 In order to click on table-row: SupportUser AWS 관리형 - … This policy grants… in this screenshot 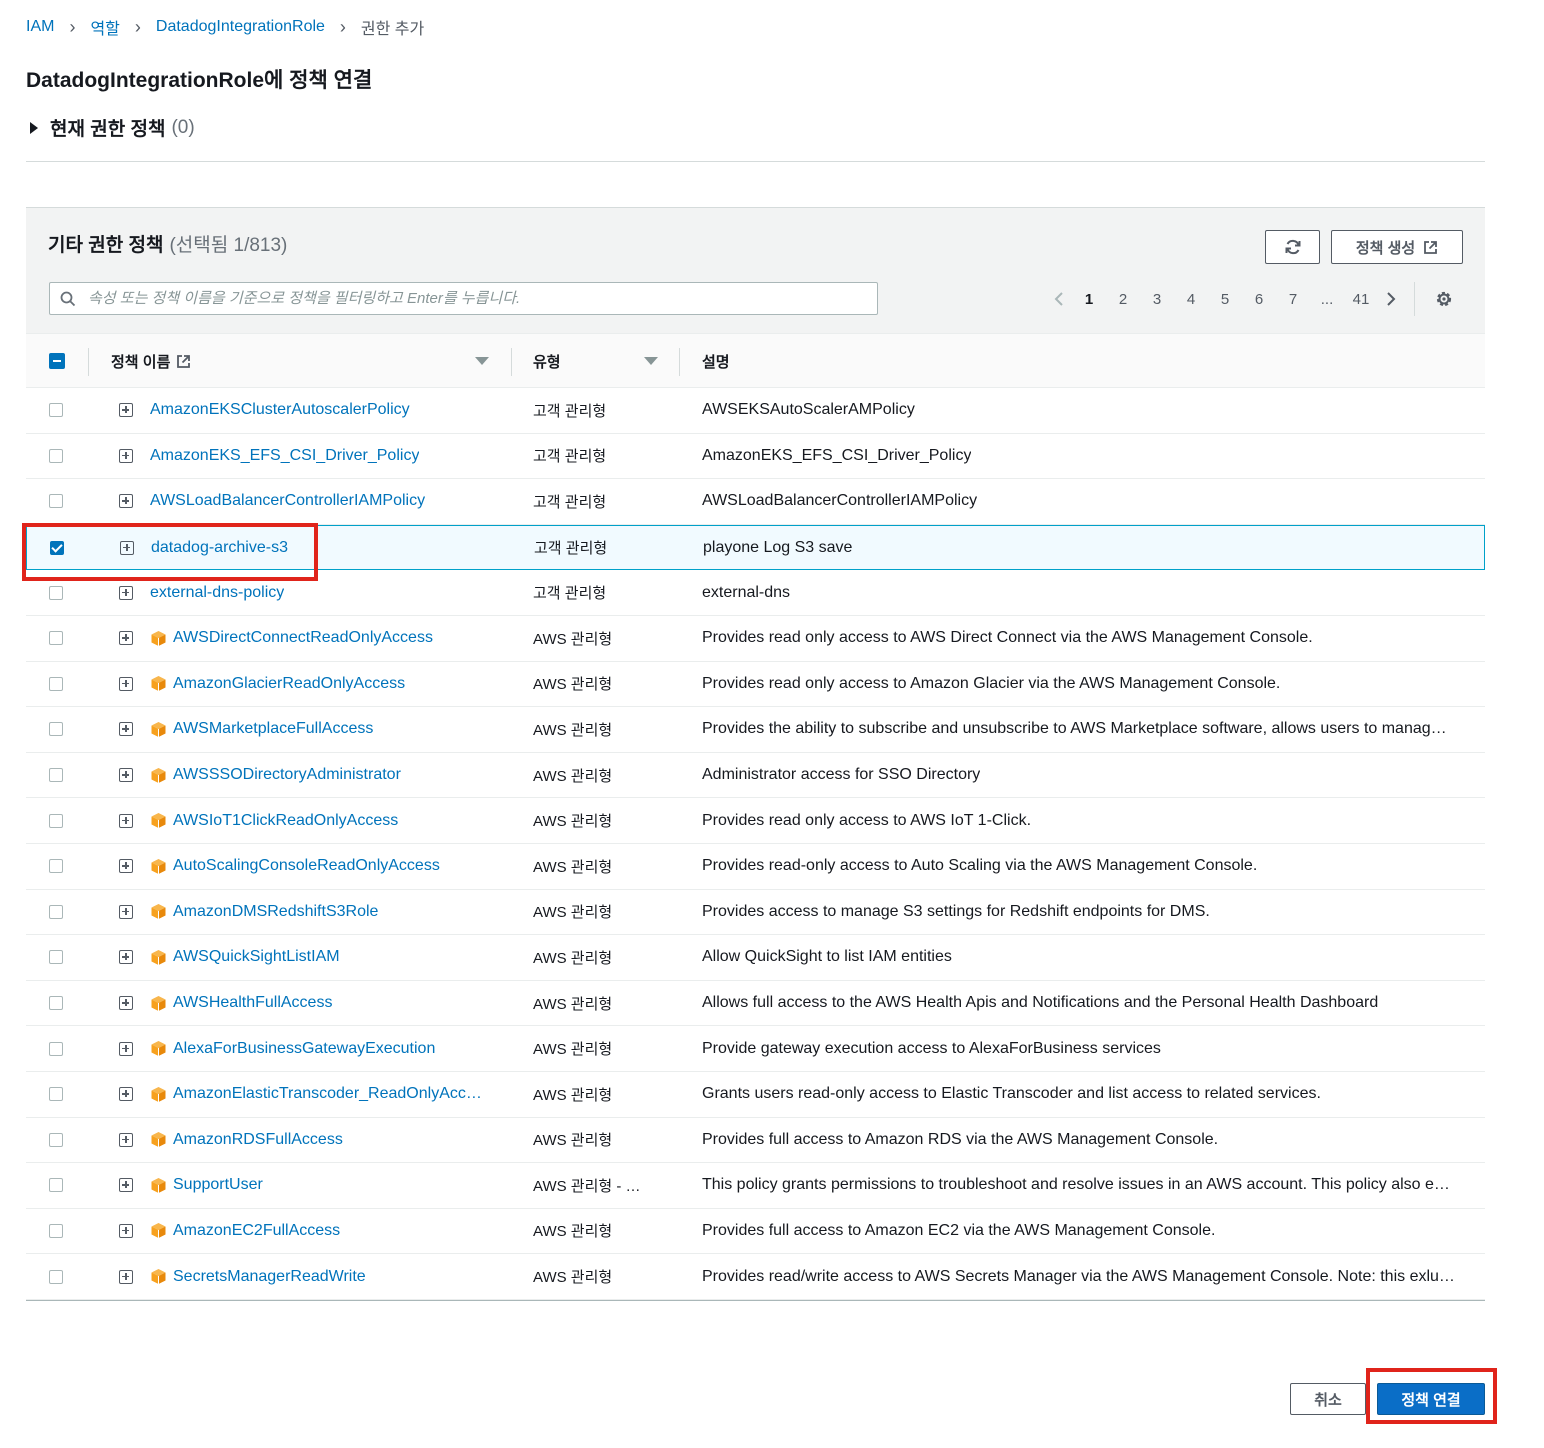, I will do `click(755, 1186)`.